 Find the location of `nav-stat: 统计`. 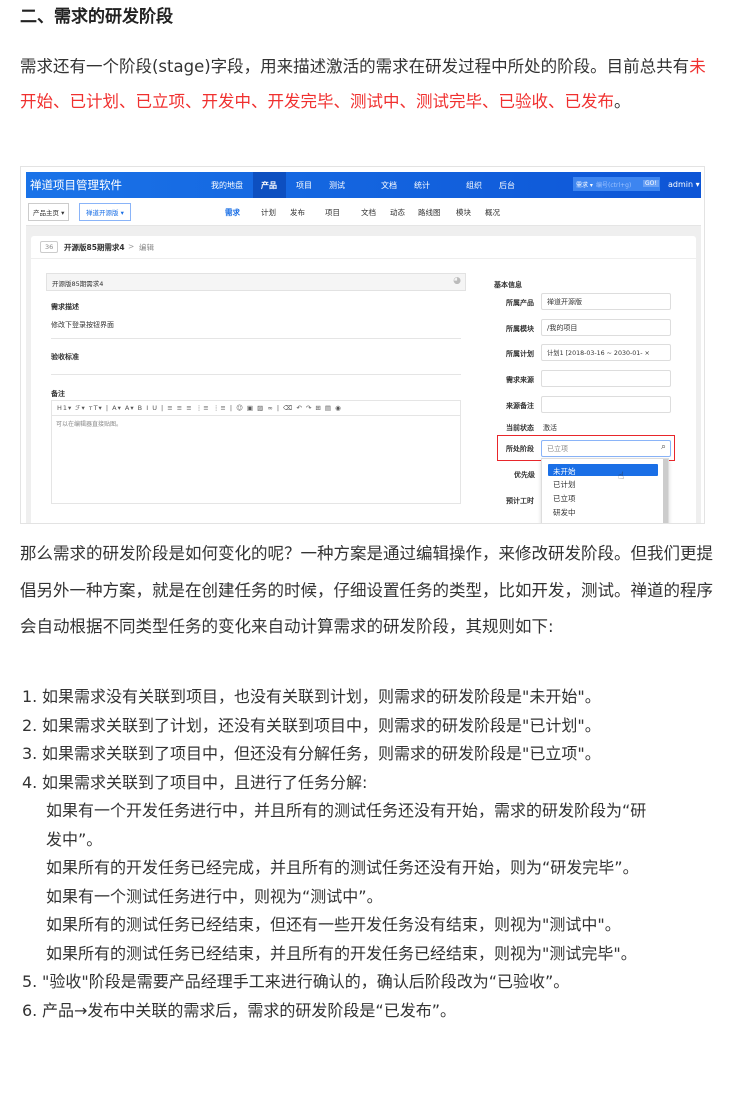

nav-stat: 统计 is located at coordinates (422, 185).